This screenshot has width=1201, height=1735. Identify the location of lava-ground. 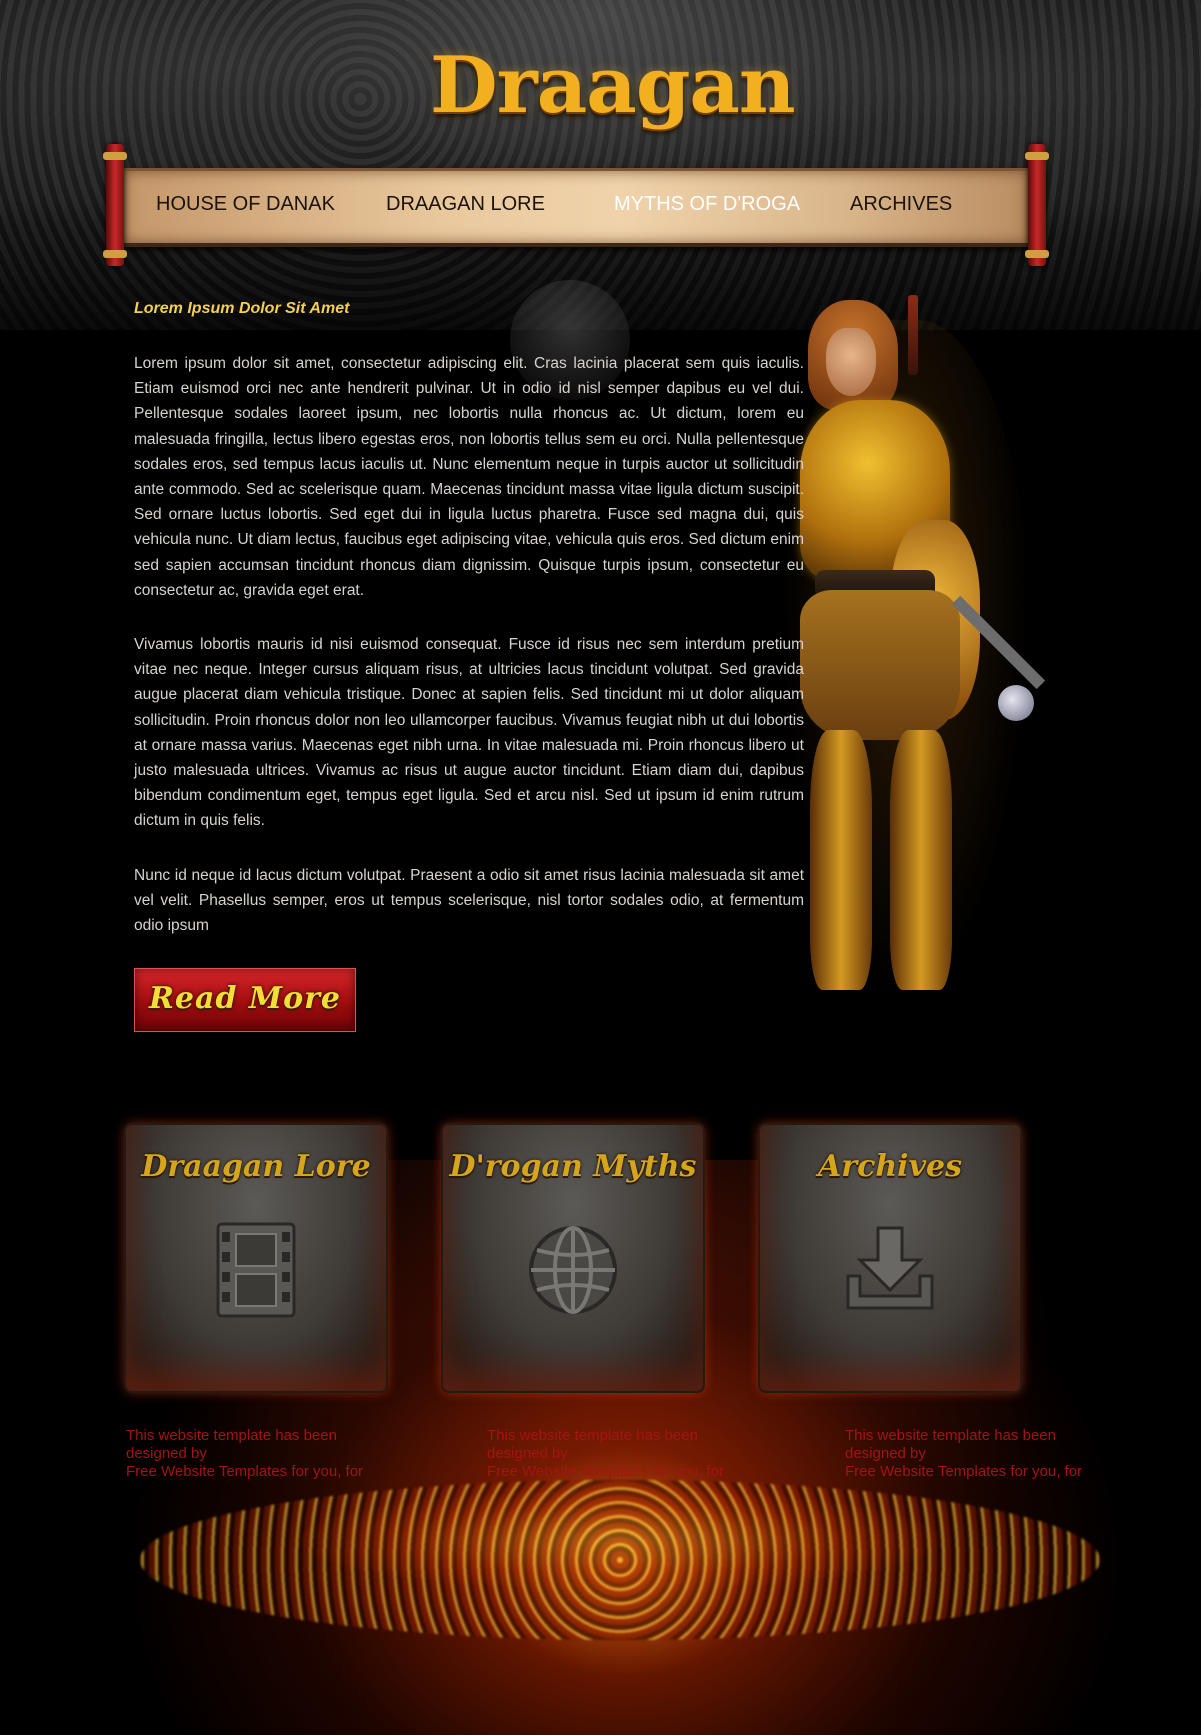
(620, 1560).